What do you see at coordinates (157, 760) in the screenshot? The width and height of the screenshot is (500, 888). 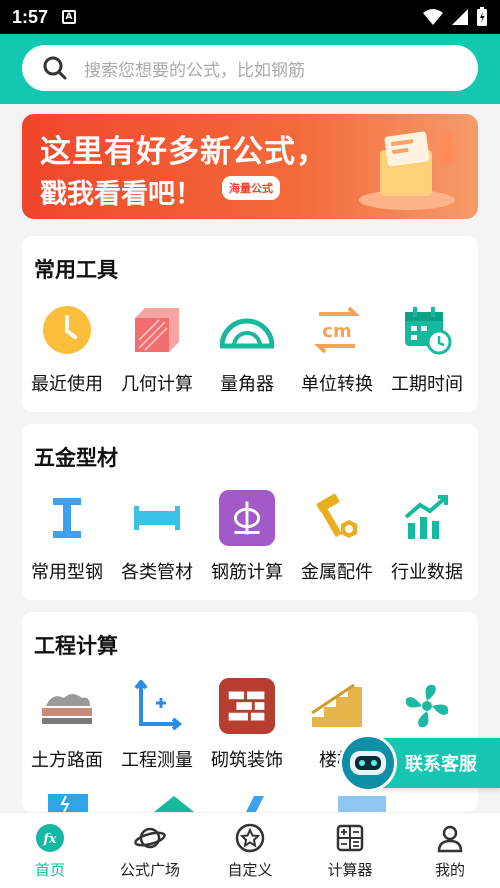 I see `tool-label: 工程测量` at bounding box center [157, 760].